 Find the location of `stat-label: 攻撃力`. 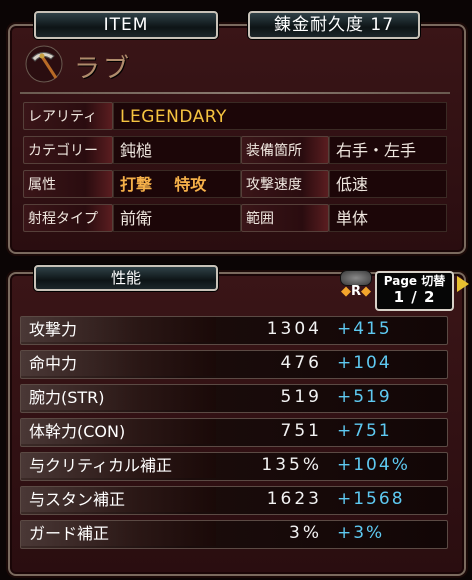

stat-label: 攻撃力 is located at coordinates (118, 329).